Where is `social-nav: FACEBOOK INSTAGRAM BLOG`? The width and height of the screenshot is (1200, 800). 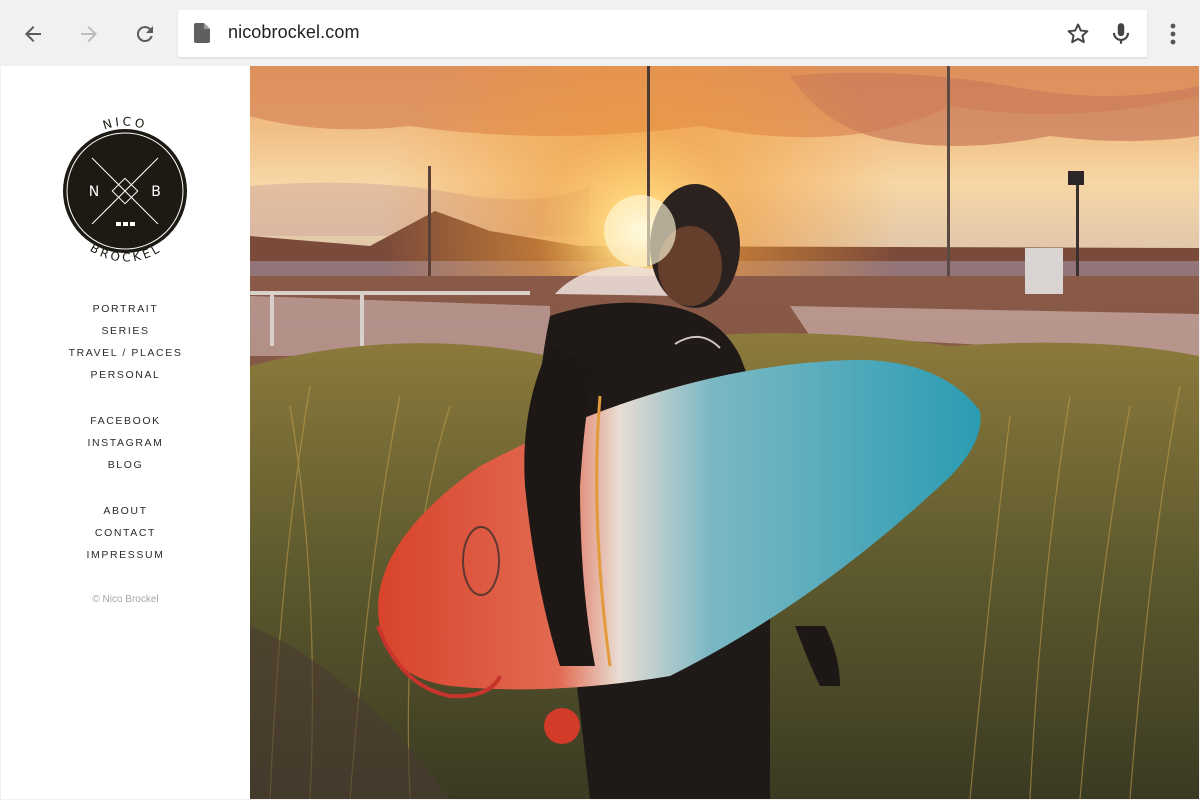
social-nav: FACEBOOK INSTAGRAM BLOG is located at coordinates (125, 443).